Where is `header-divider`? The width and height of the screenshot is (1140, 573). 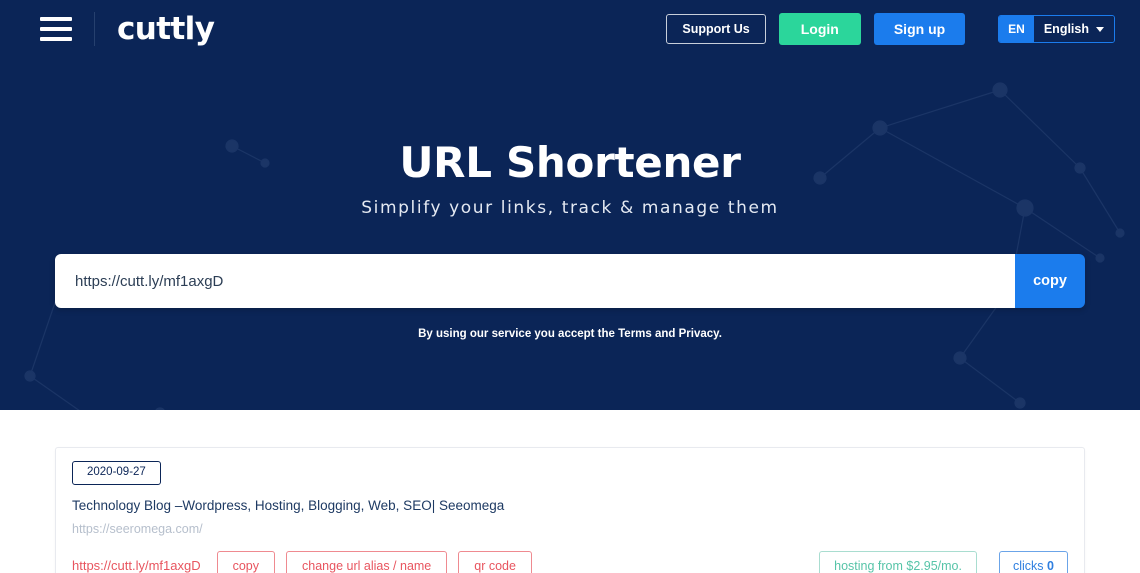
header-divider is located at coordinates (94, 29).